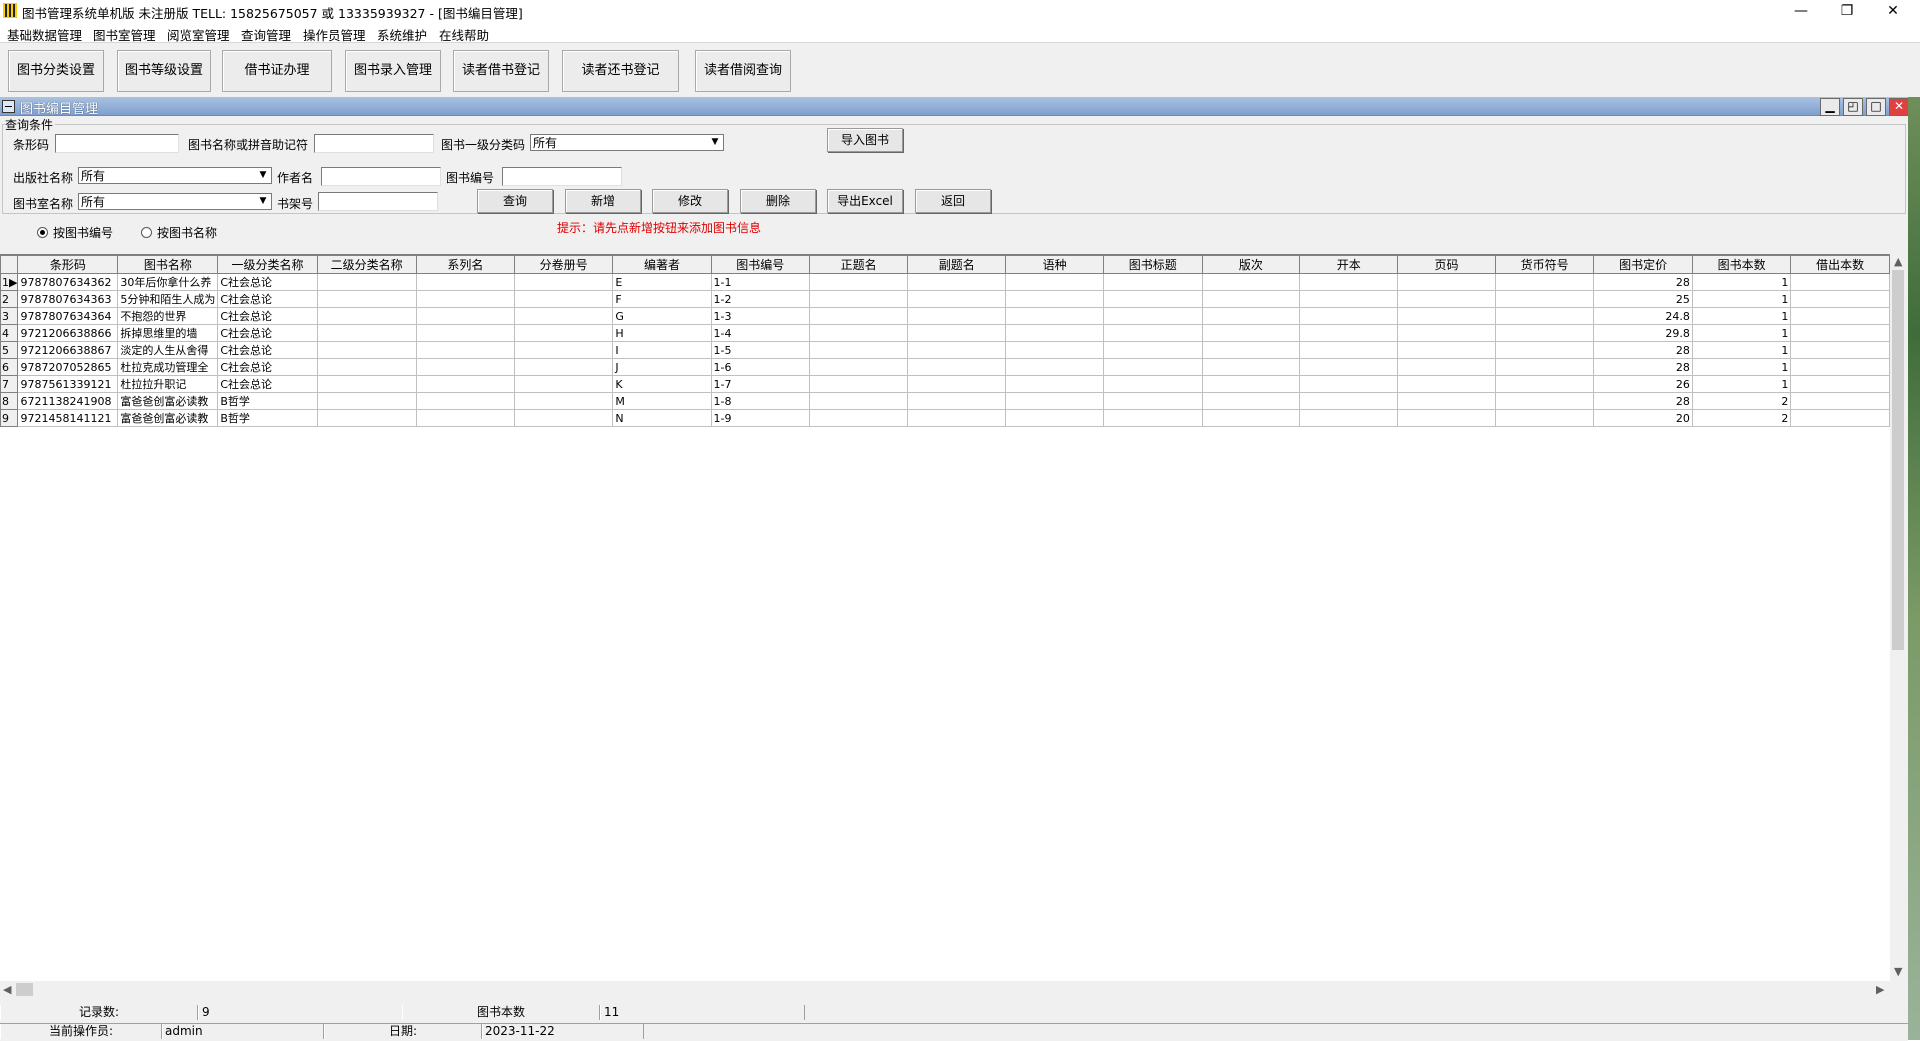  I want to click on column-header: 分卷册号, so click(563, 264).